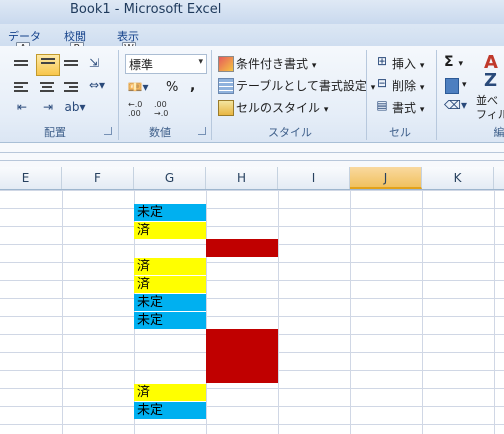 This screenshot has width=504, height=434. Describe the element at coordinates (242, 178) in the screenshot. I see `column-header-h: H` at that location.